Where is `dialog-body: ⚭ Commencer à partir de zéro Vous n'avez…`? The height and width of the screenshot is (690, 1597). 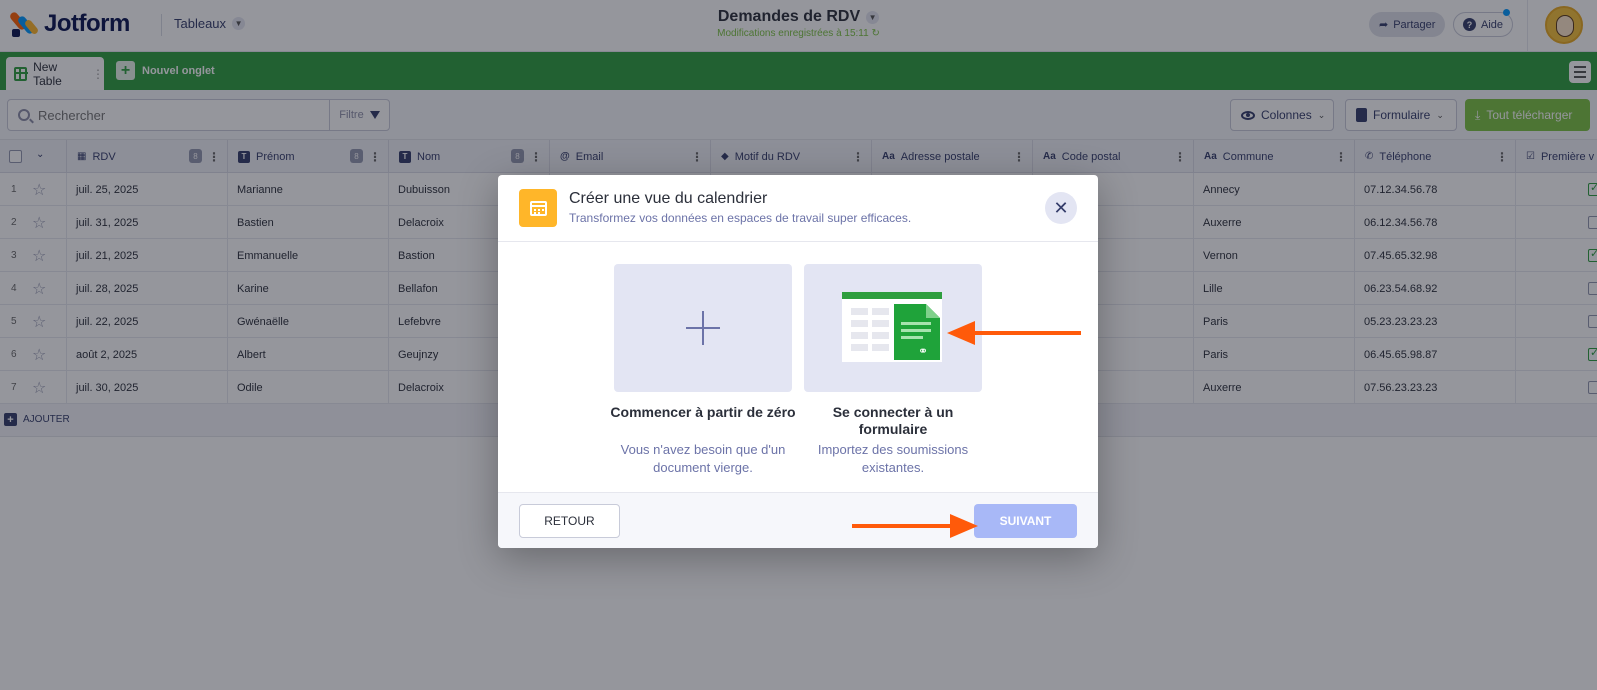 dialog-body: ⚭ Commencer à partir de zéro Vous n'avez… is located at coordinates (798, 367).